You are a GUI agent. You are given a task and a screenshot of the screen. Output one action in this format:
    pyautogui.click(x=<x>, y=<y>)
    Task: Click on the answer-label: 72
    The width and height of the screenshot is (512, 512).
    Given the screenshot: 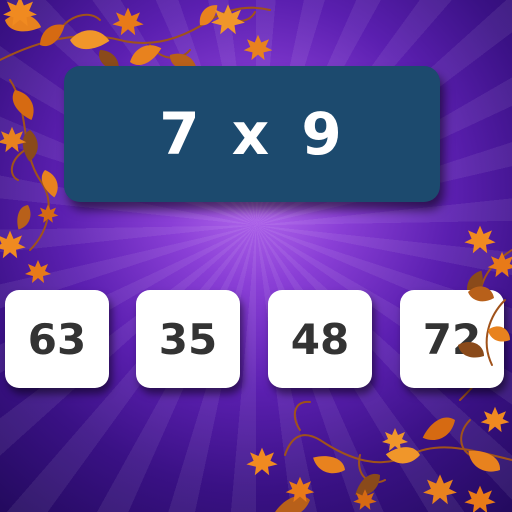 What is the action you would take?
    pyautogui.click(x=452, y=339)
    